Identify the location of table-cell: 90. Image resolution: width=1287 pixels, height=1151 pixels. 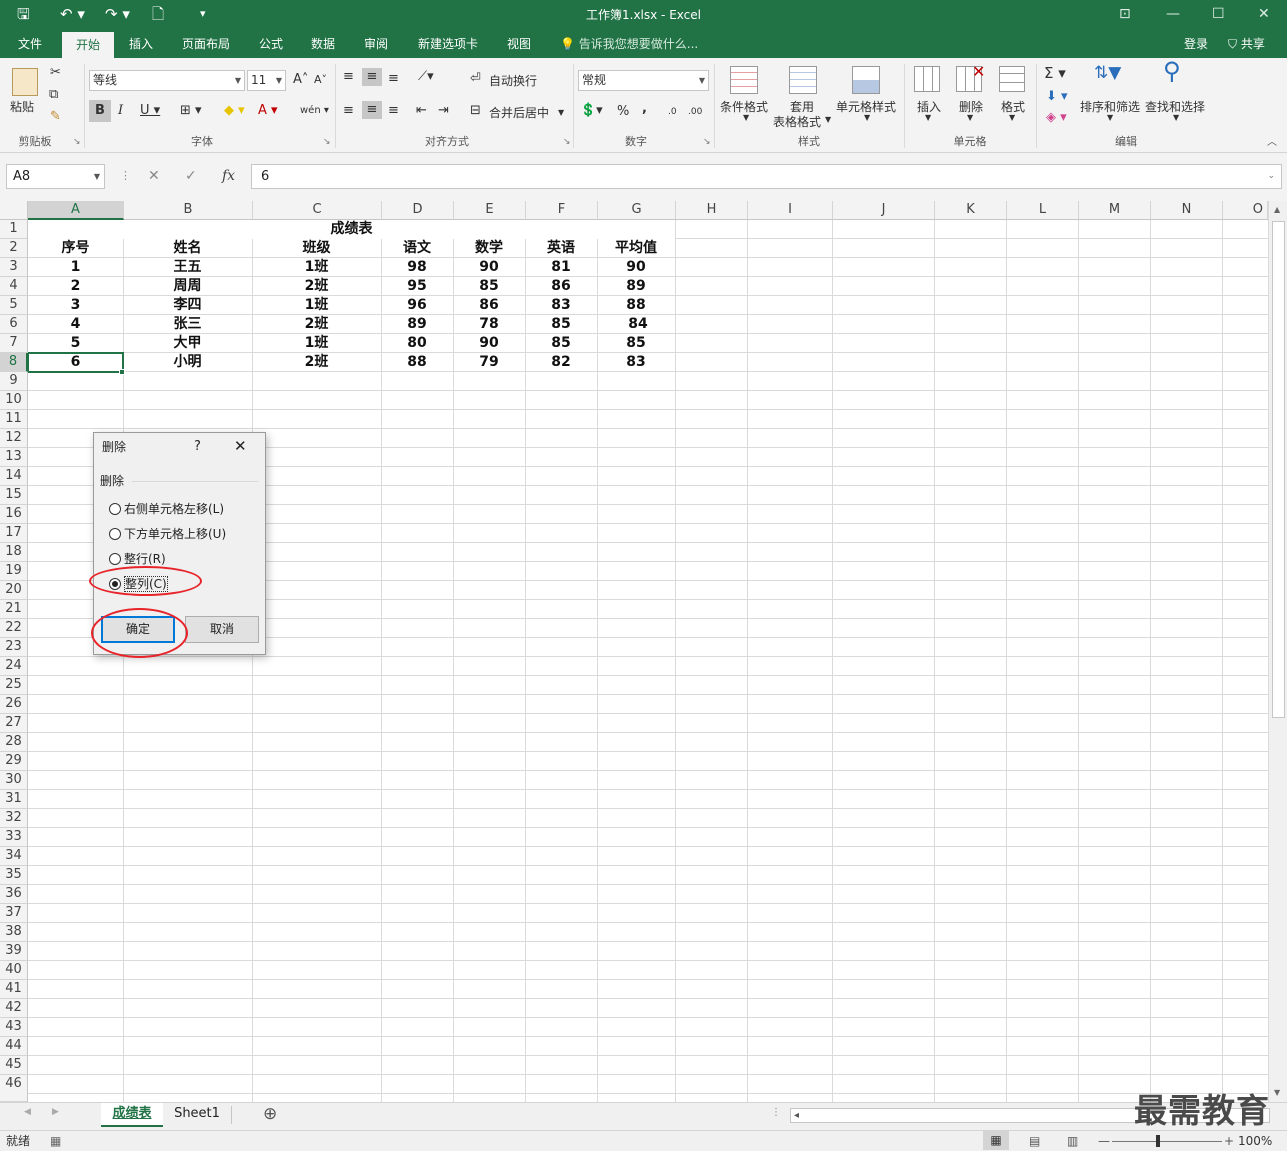
(489, 343).